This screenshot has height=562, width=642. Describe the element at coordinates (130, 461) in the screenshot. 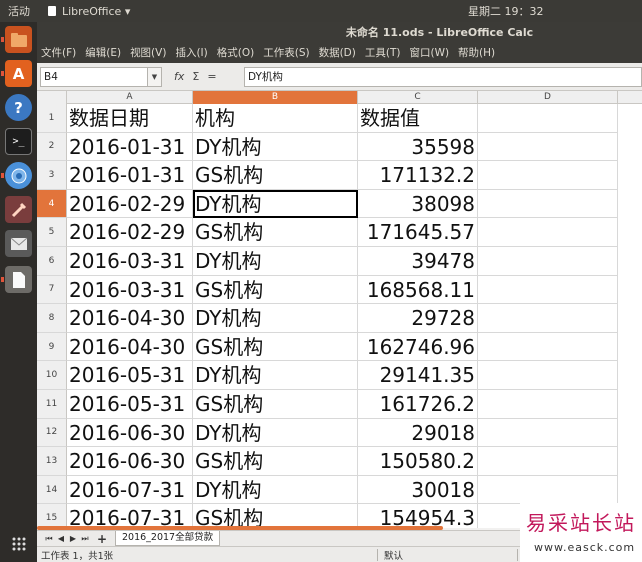

I see `cell-a13: 2016-06-30` at that location.